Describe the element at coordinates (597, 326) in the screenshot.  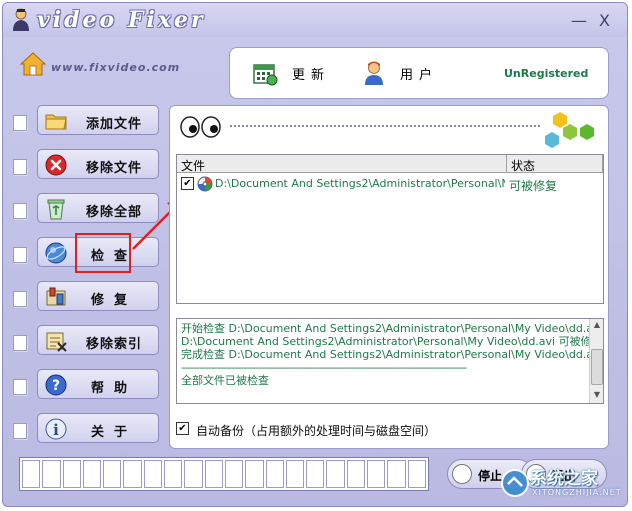
I see `scroll-up-icon: ▲` at that location.